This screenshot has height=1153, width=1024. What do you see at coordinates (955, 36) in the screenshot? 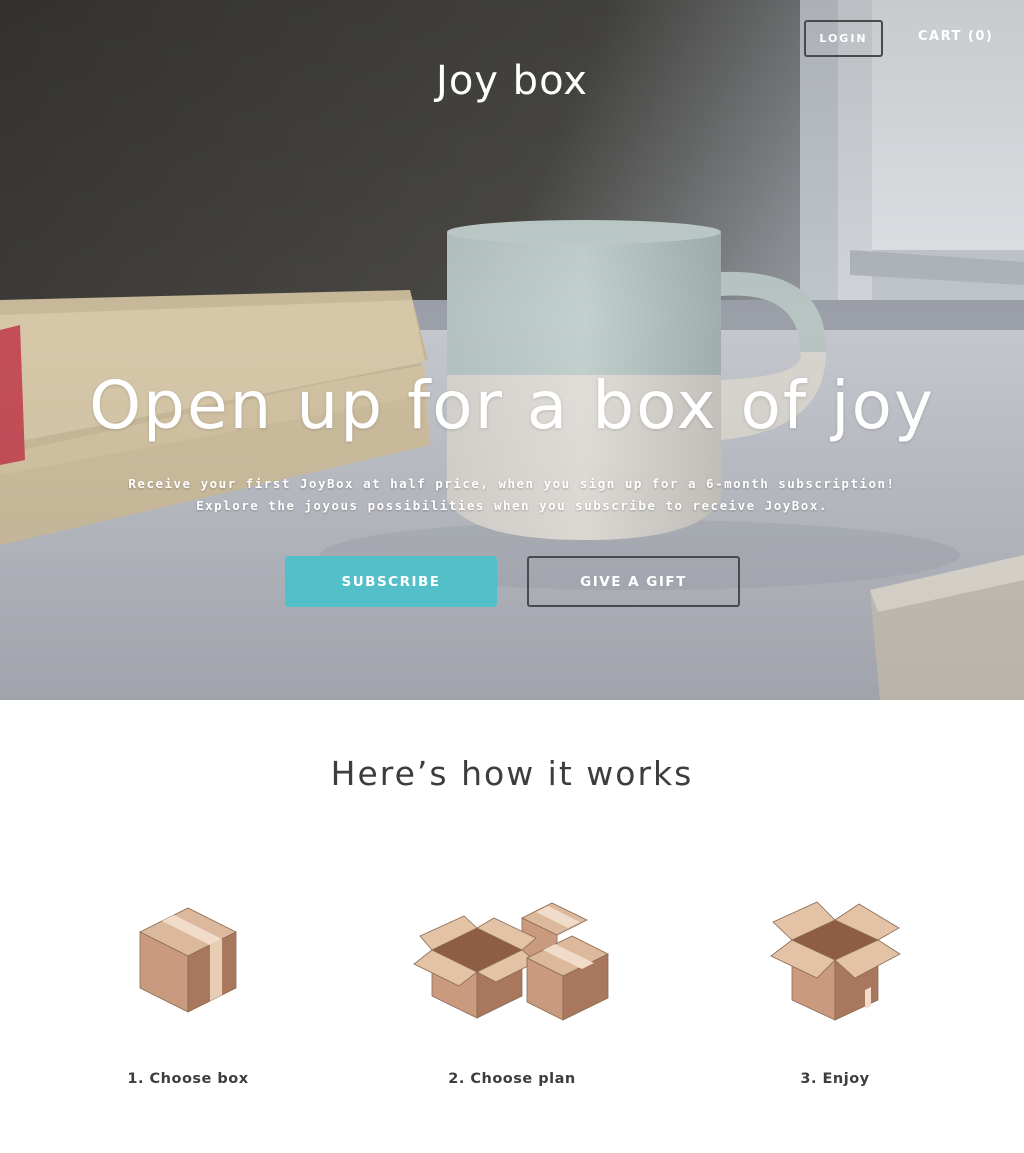
I see `cart-link: CART (0)` at bounding box center [955, 36].